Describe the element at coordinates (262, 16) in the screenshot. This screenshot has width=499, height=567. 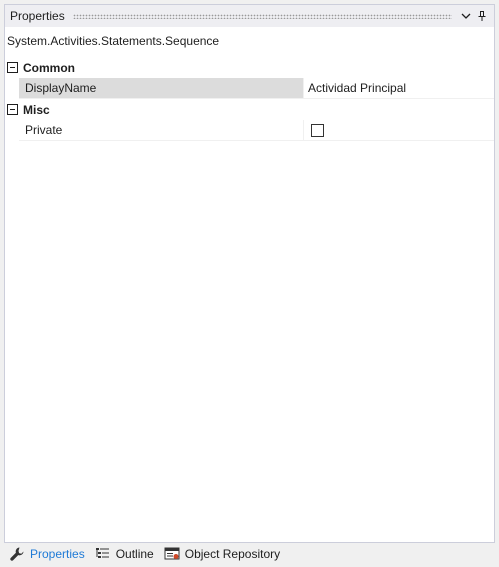
I see `drag-grip` at that location.